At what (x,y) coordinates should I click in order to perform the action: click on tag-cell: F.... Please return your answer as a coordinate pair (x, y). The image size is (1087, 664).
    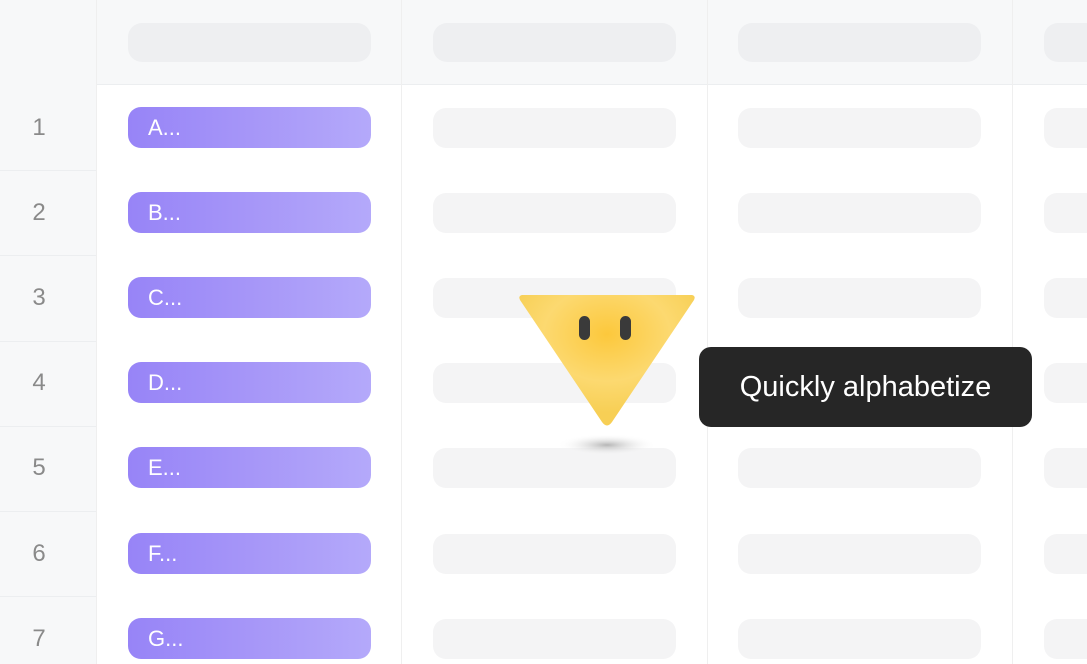
    Looking at the image, I should click on (249, 553).